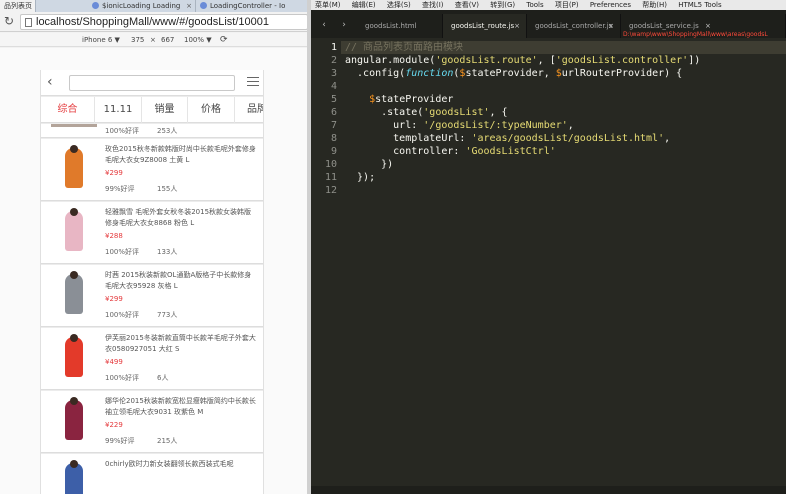  Describe the element at coordinates (68, 110) in the screenshot. I see `sort-tab-comprehensive: 综合` at that location.